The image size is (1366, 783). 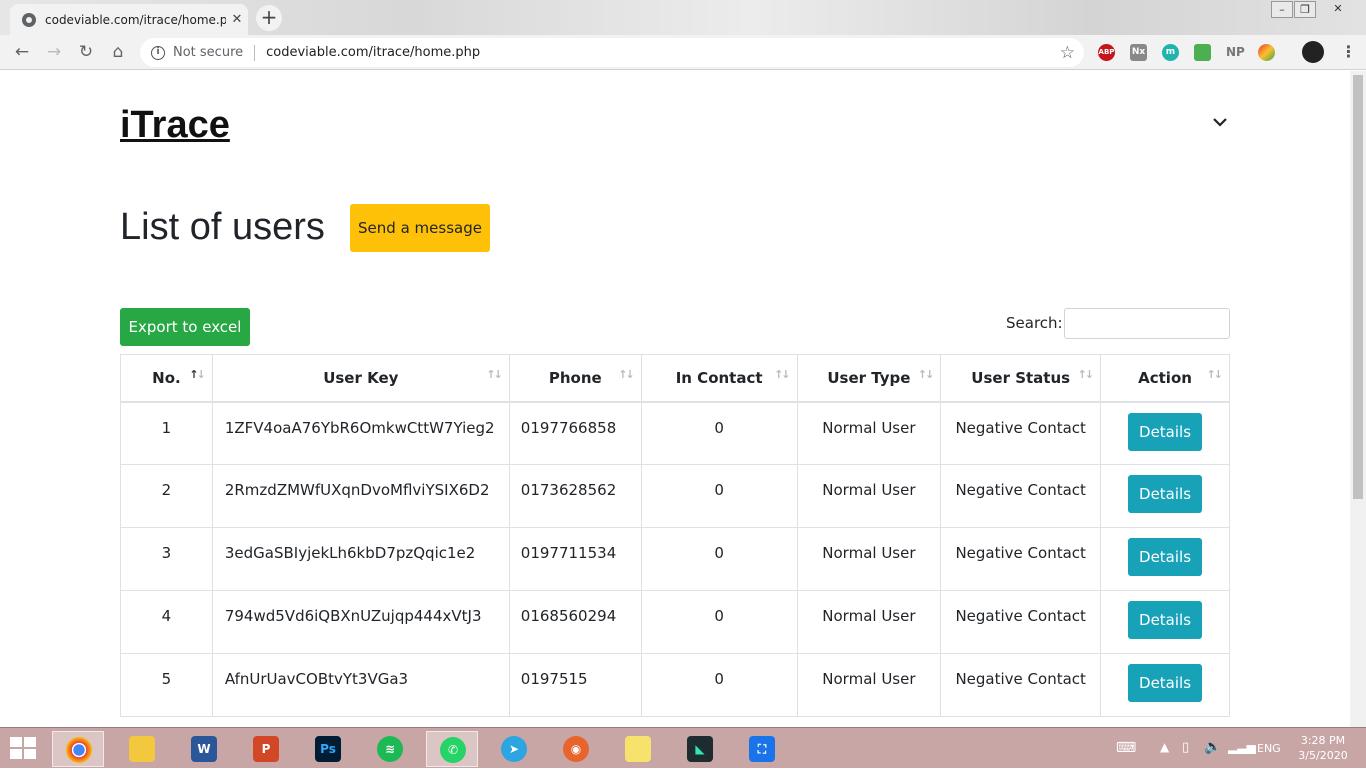 What do you see at coordinates (1348, 51) in the screenshot?
I see `menu-kebab-icon: ⋮` at bounding box center [1348, 51].